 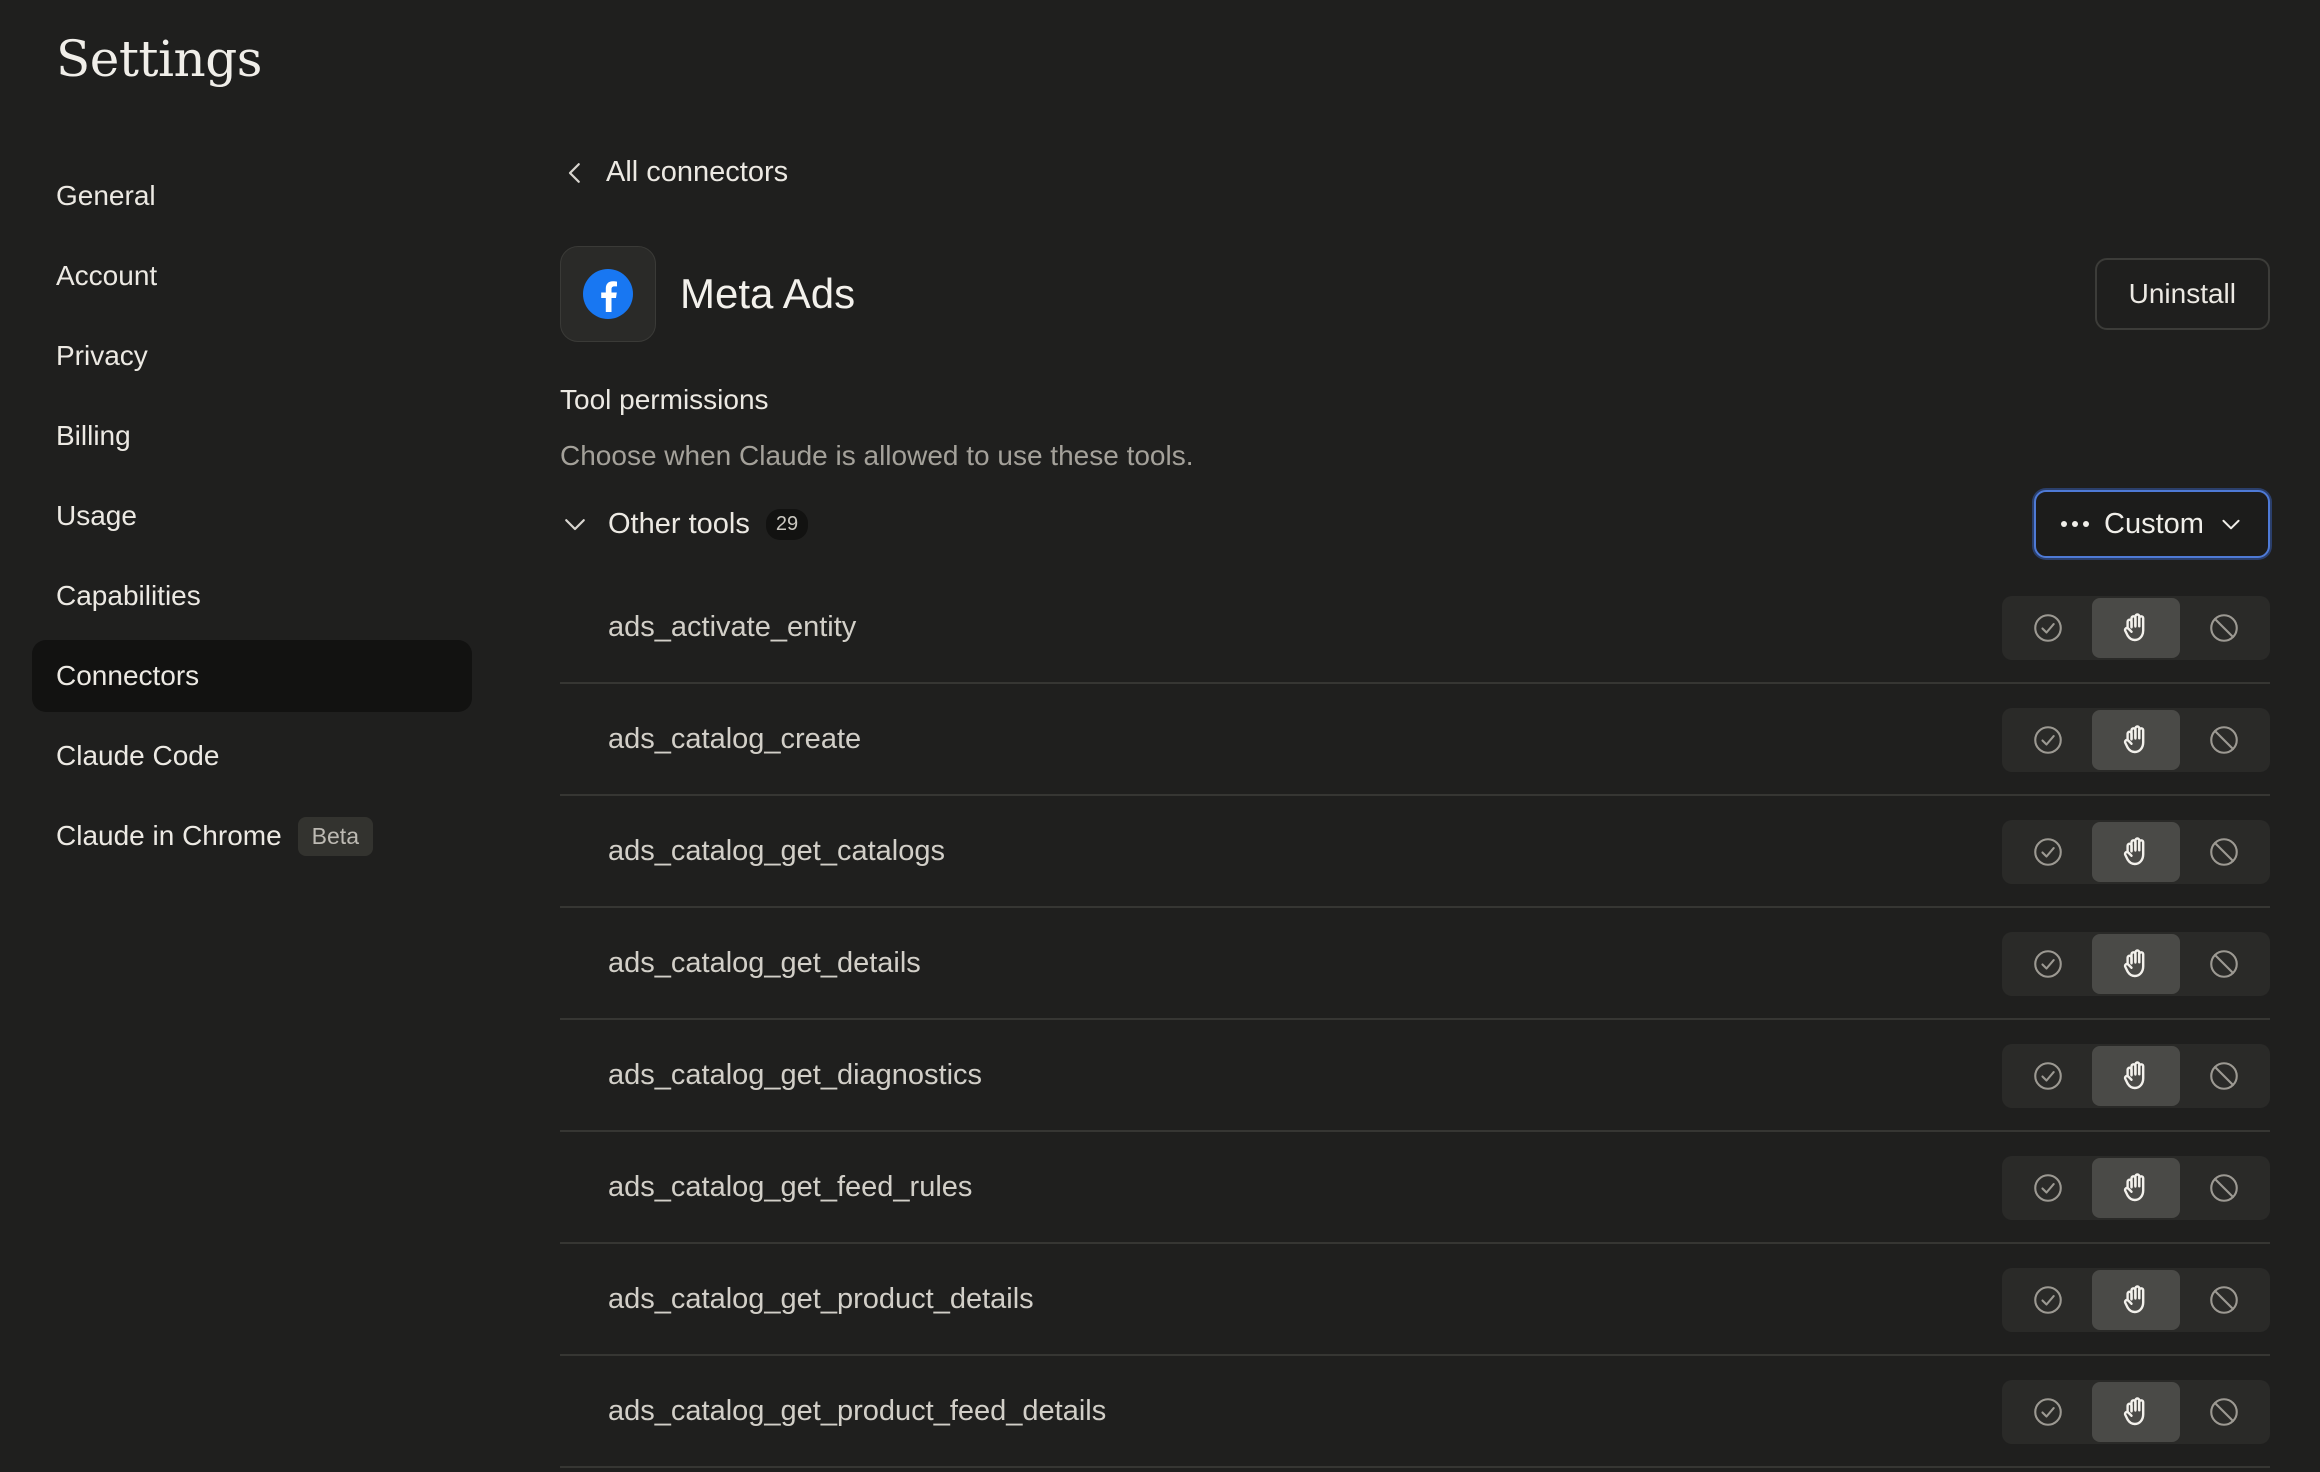 I want to click on sidebar-item-label: Account, so click(x=107, y=275).